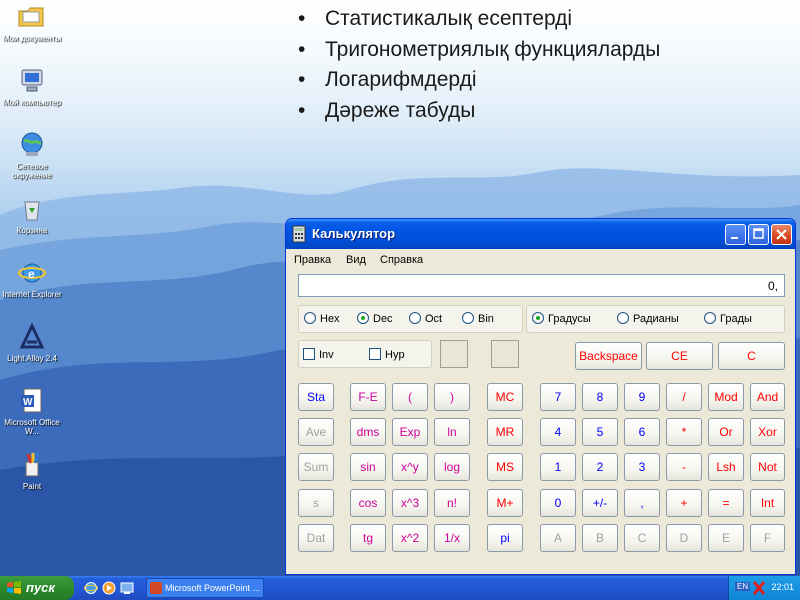 The image size is (800, 600). Describe the element at coordinates (40, 587) in the screenshot. I see `start-label: пуск` at that location.